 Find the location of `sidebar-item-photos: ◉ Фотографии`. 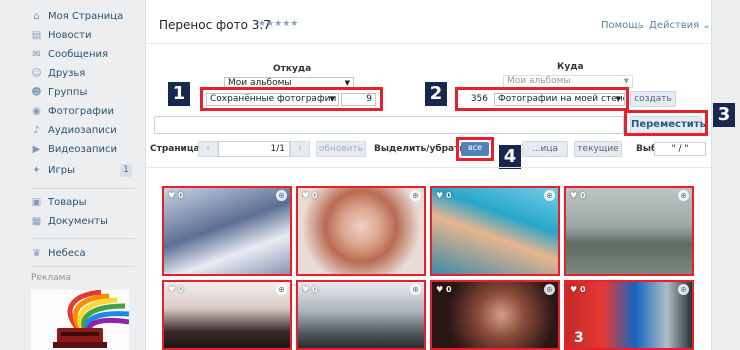

sidebar-item-photos: ◉ Фотографии is located at coordinates (72, 111).